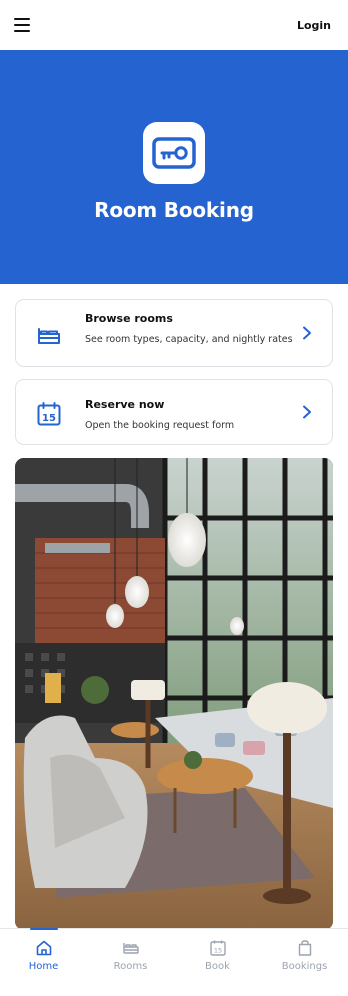 This screenshot has height=996, width=348. I want to click on home-icon, so click(43, 948).